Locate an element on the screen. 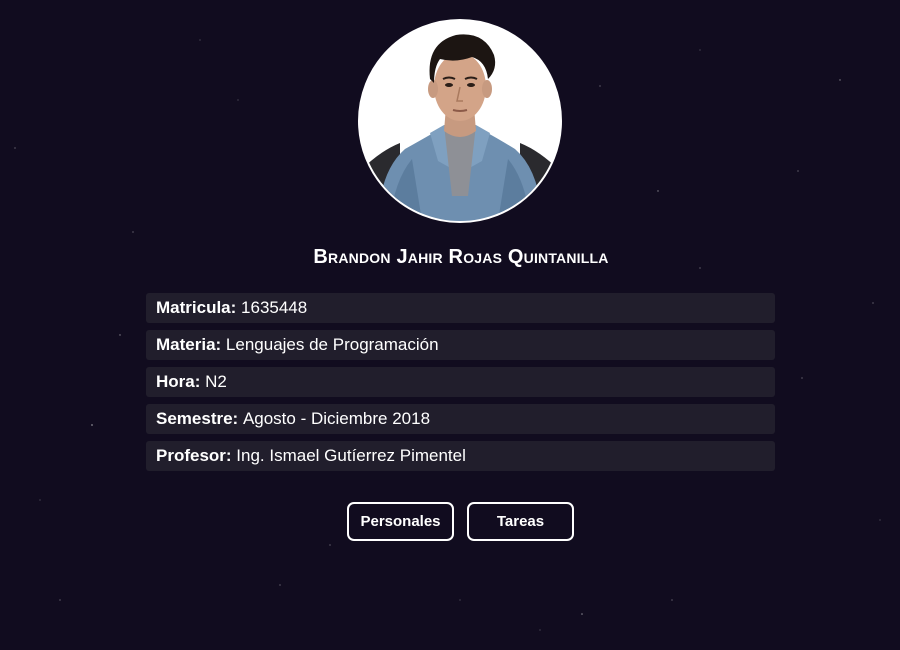 Image resolution: width=900 pixels, height=650 pixels. tareas-button: Tareas is located at coordinates (520, 521).